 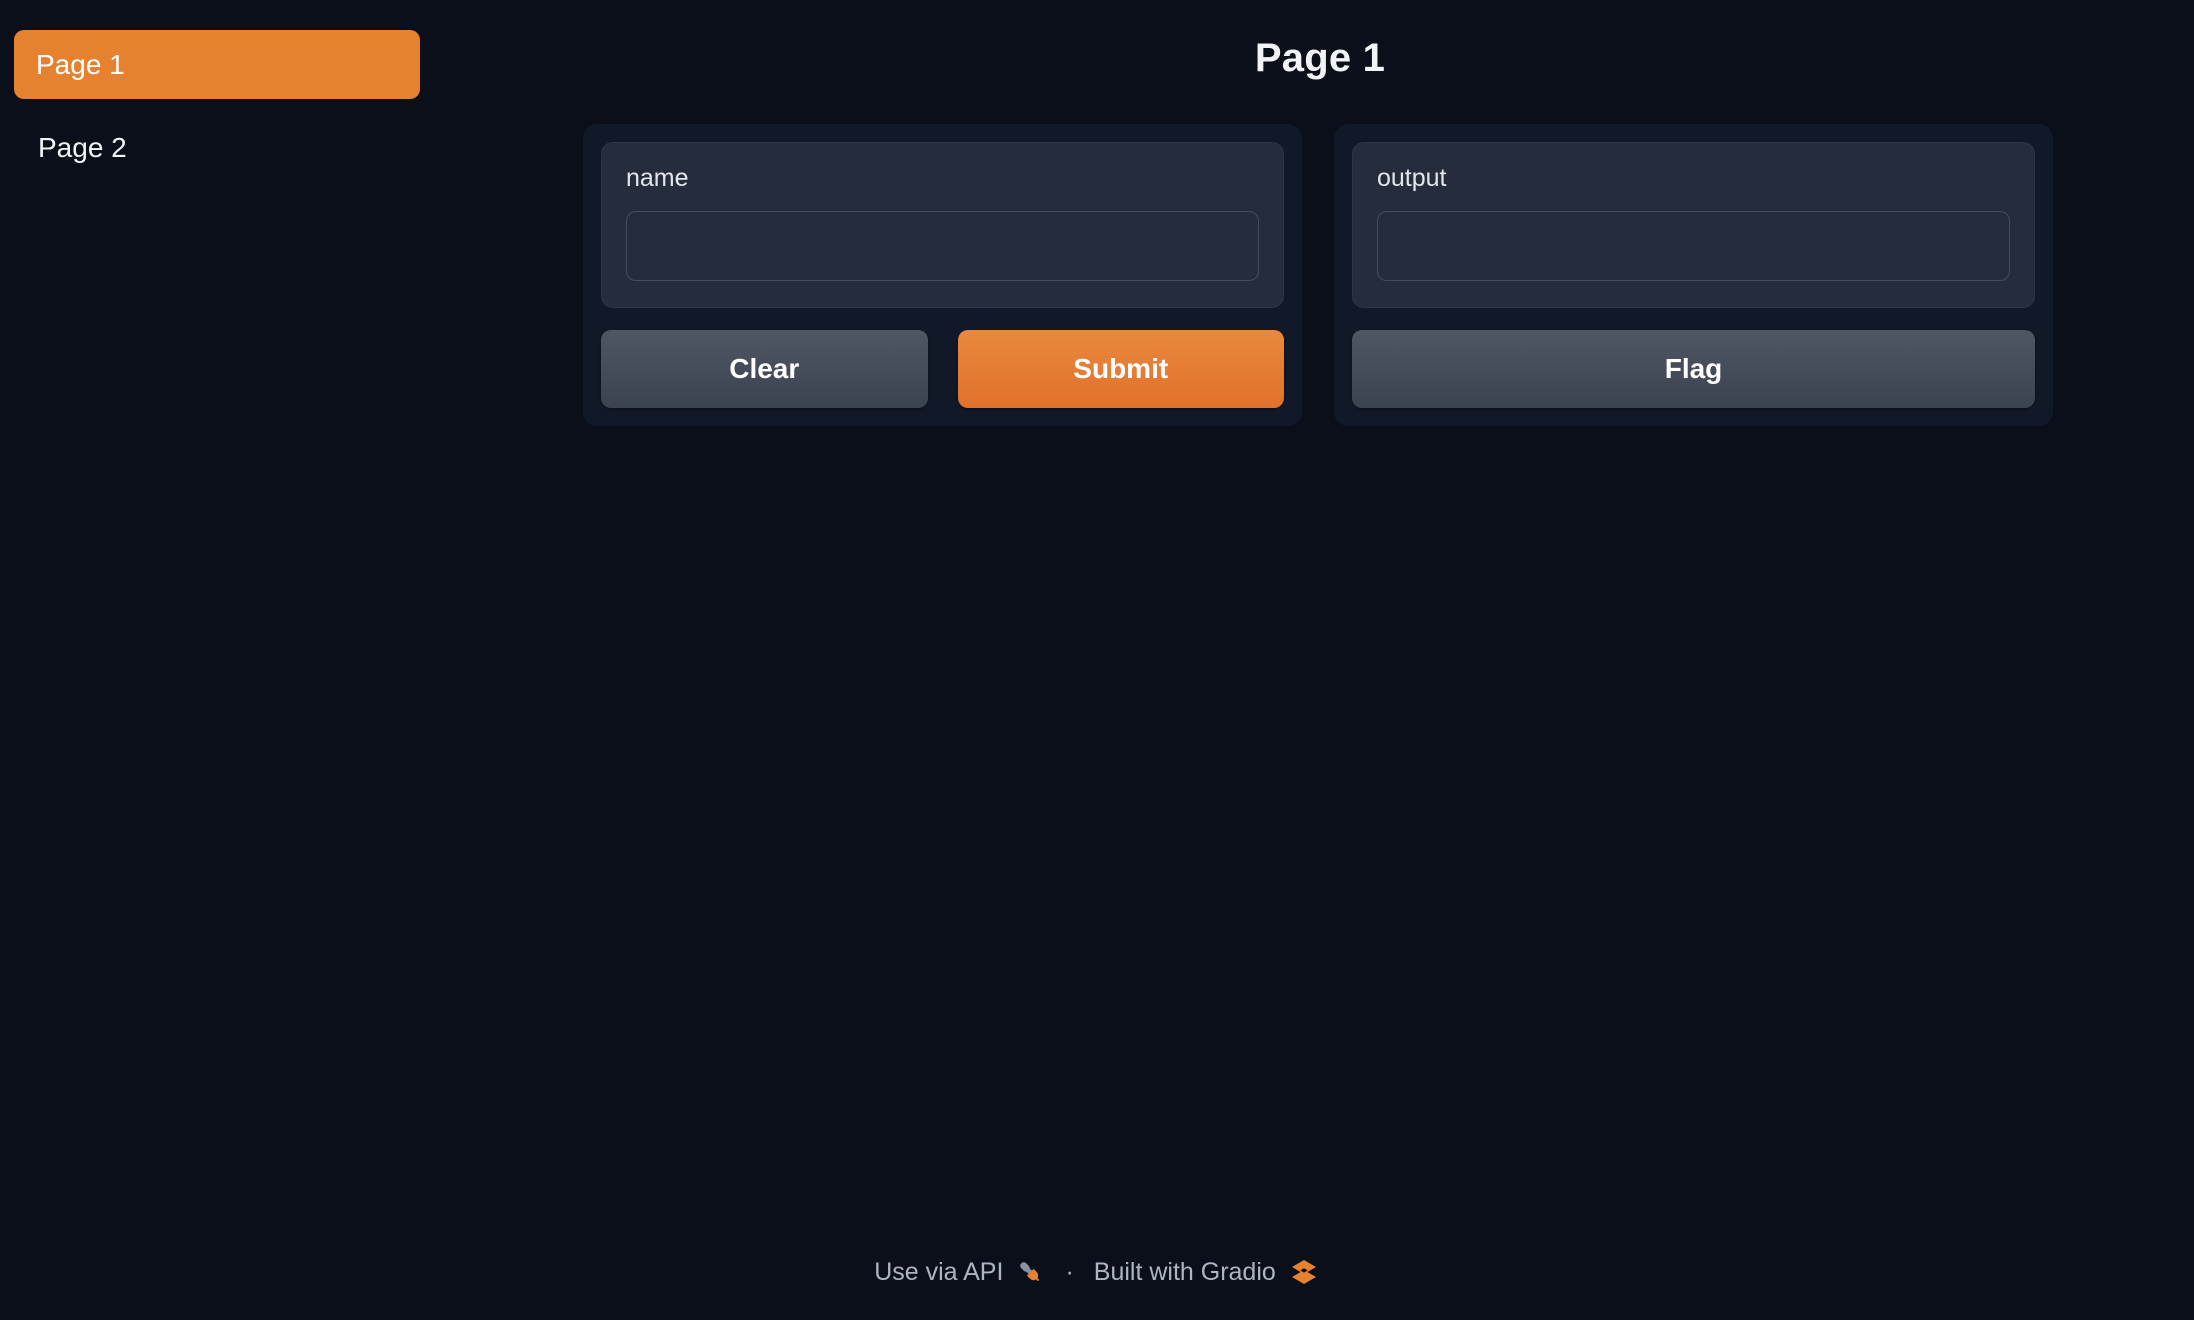 What do you see at coordinates (942, 369) in the screenshot?
I see `input-button-row: Clear Submit` at bounding box center [942, 369].